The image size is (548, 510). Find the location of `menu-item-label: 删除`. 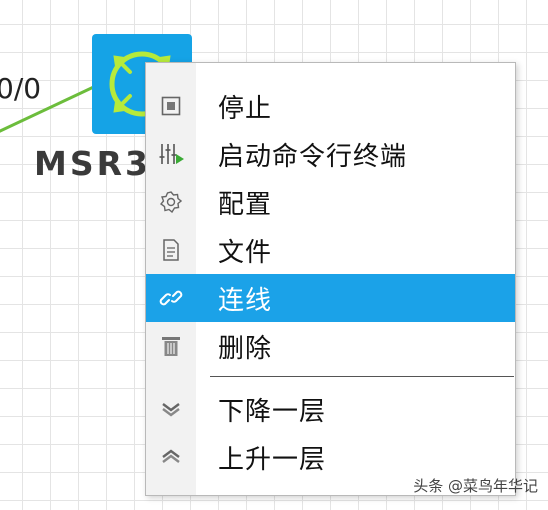

menu-item-label: 删除 is located at coordinates (245, 348).